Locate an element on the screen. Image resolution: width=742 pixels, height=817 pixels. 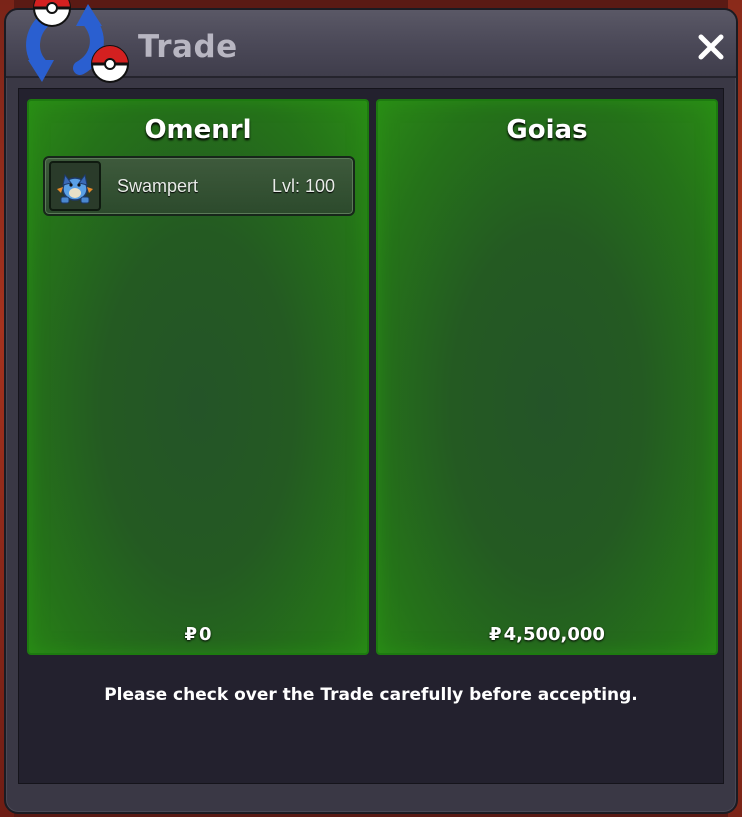
left-money: ₽0 is located at coordinates (198, 634).